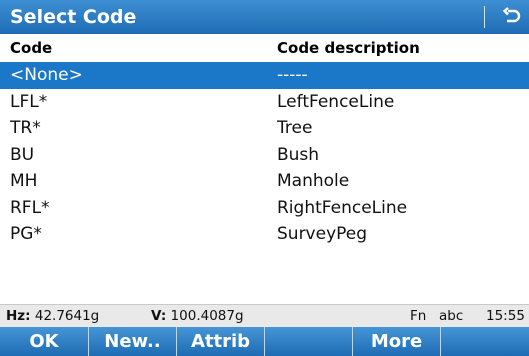 This screenshot has height=356, width=529. Describe the element at coordinates (313, 181) in the screenshot. I see `description-cell: Manhole` at that location.